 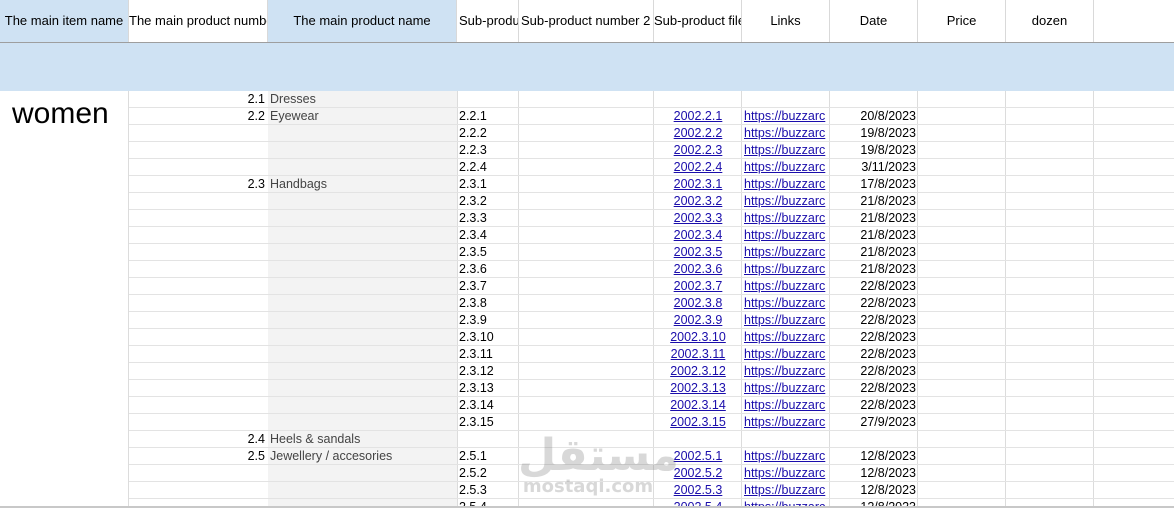 What do you see at coordinates (489, 133) in the screenshot?
I see `sub-product-cell: 2.2.2` at bounding box center [489, 133].